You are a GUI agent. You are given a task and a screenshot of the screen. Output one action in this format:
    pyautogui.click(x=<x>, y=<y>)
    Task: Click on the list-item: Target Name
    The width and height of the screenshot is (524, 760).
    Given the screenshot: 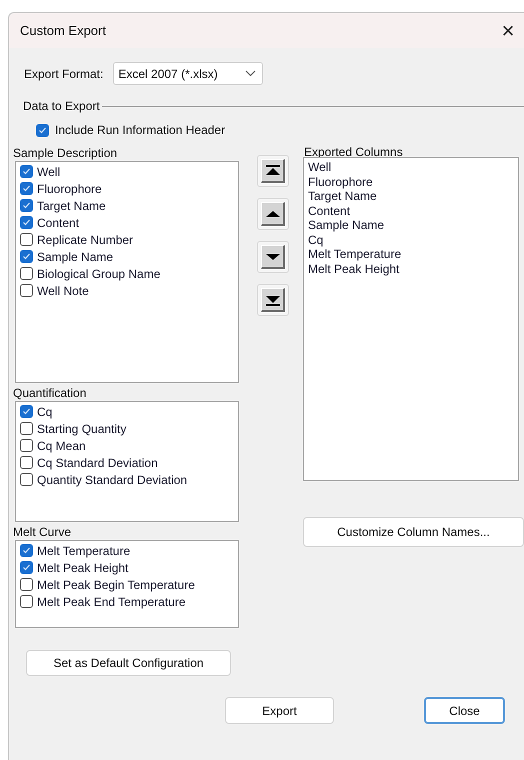 What is the action you would take?
    pyautogui.click(x=411, y=196)
    